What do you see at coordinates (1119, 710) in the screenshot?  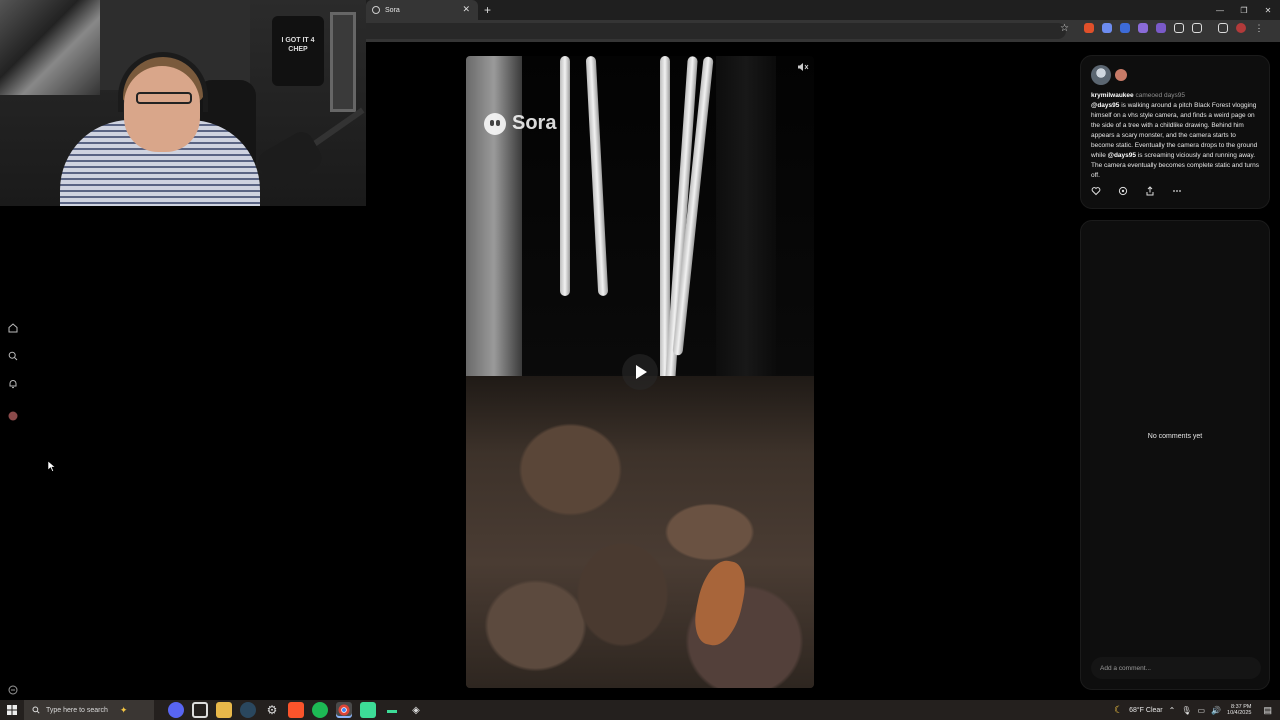 I see `weather-moon-icon: ☾` at bounding box center [1119, 710].